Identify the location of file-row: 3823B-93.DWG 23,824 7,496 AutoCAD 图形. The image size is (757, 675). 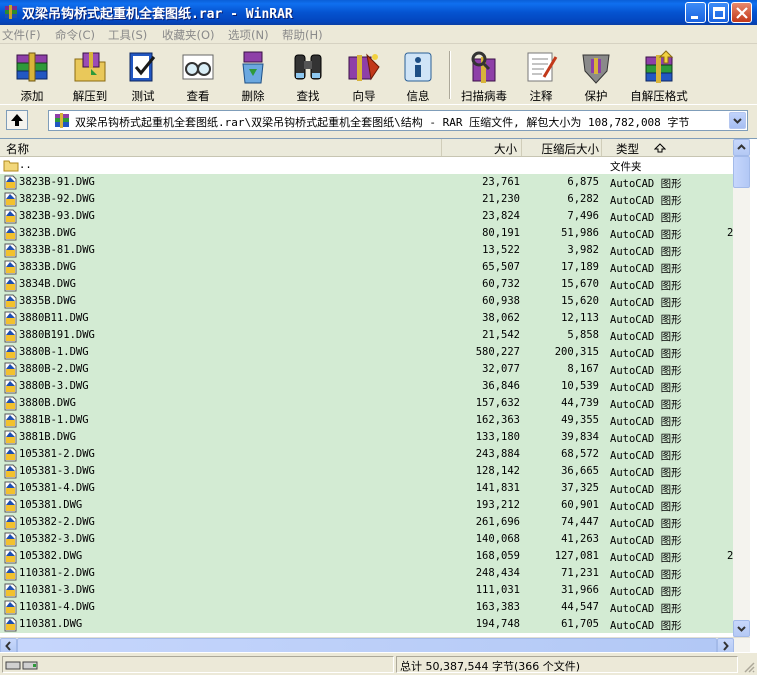
(366, 216).